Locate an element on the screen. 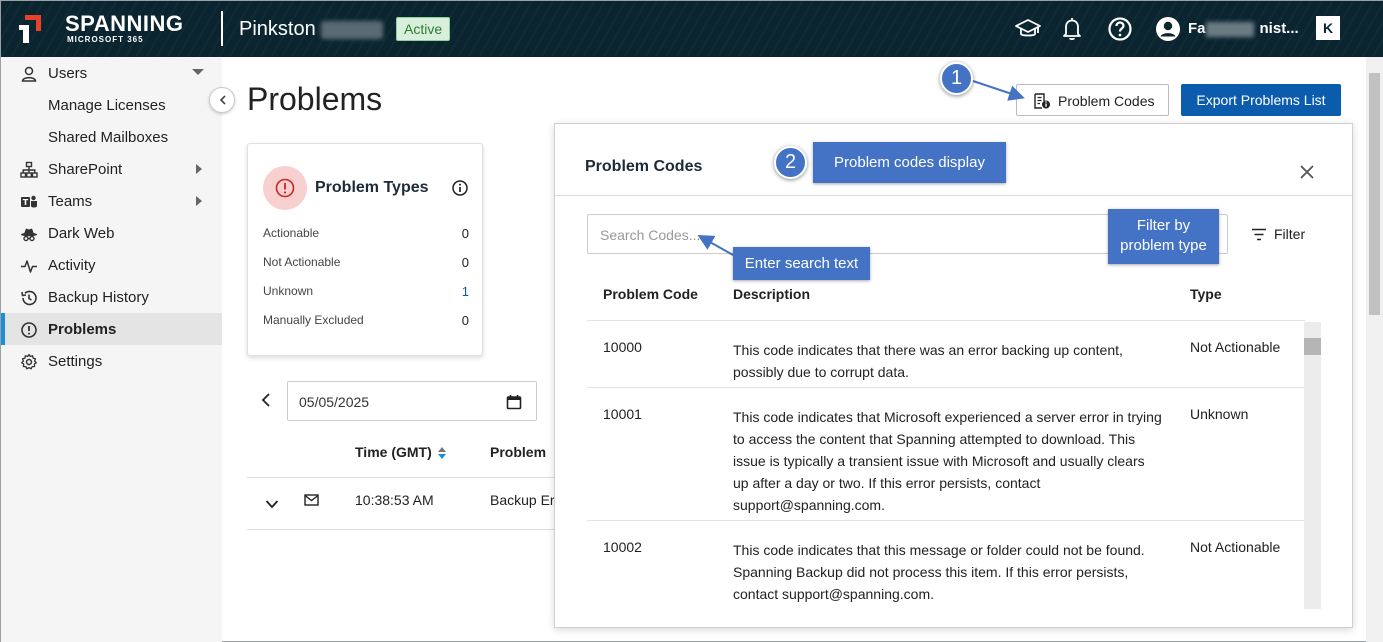 The height and width of the screenshot is (642, 1383). sidebar-item-label: Problems is located at coordinates (82, 329).